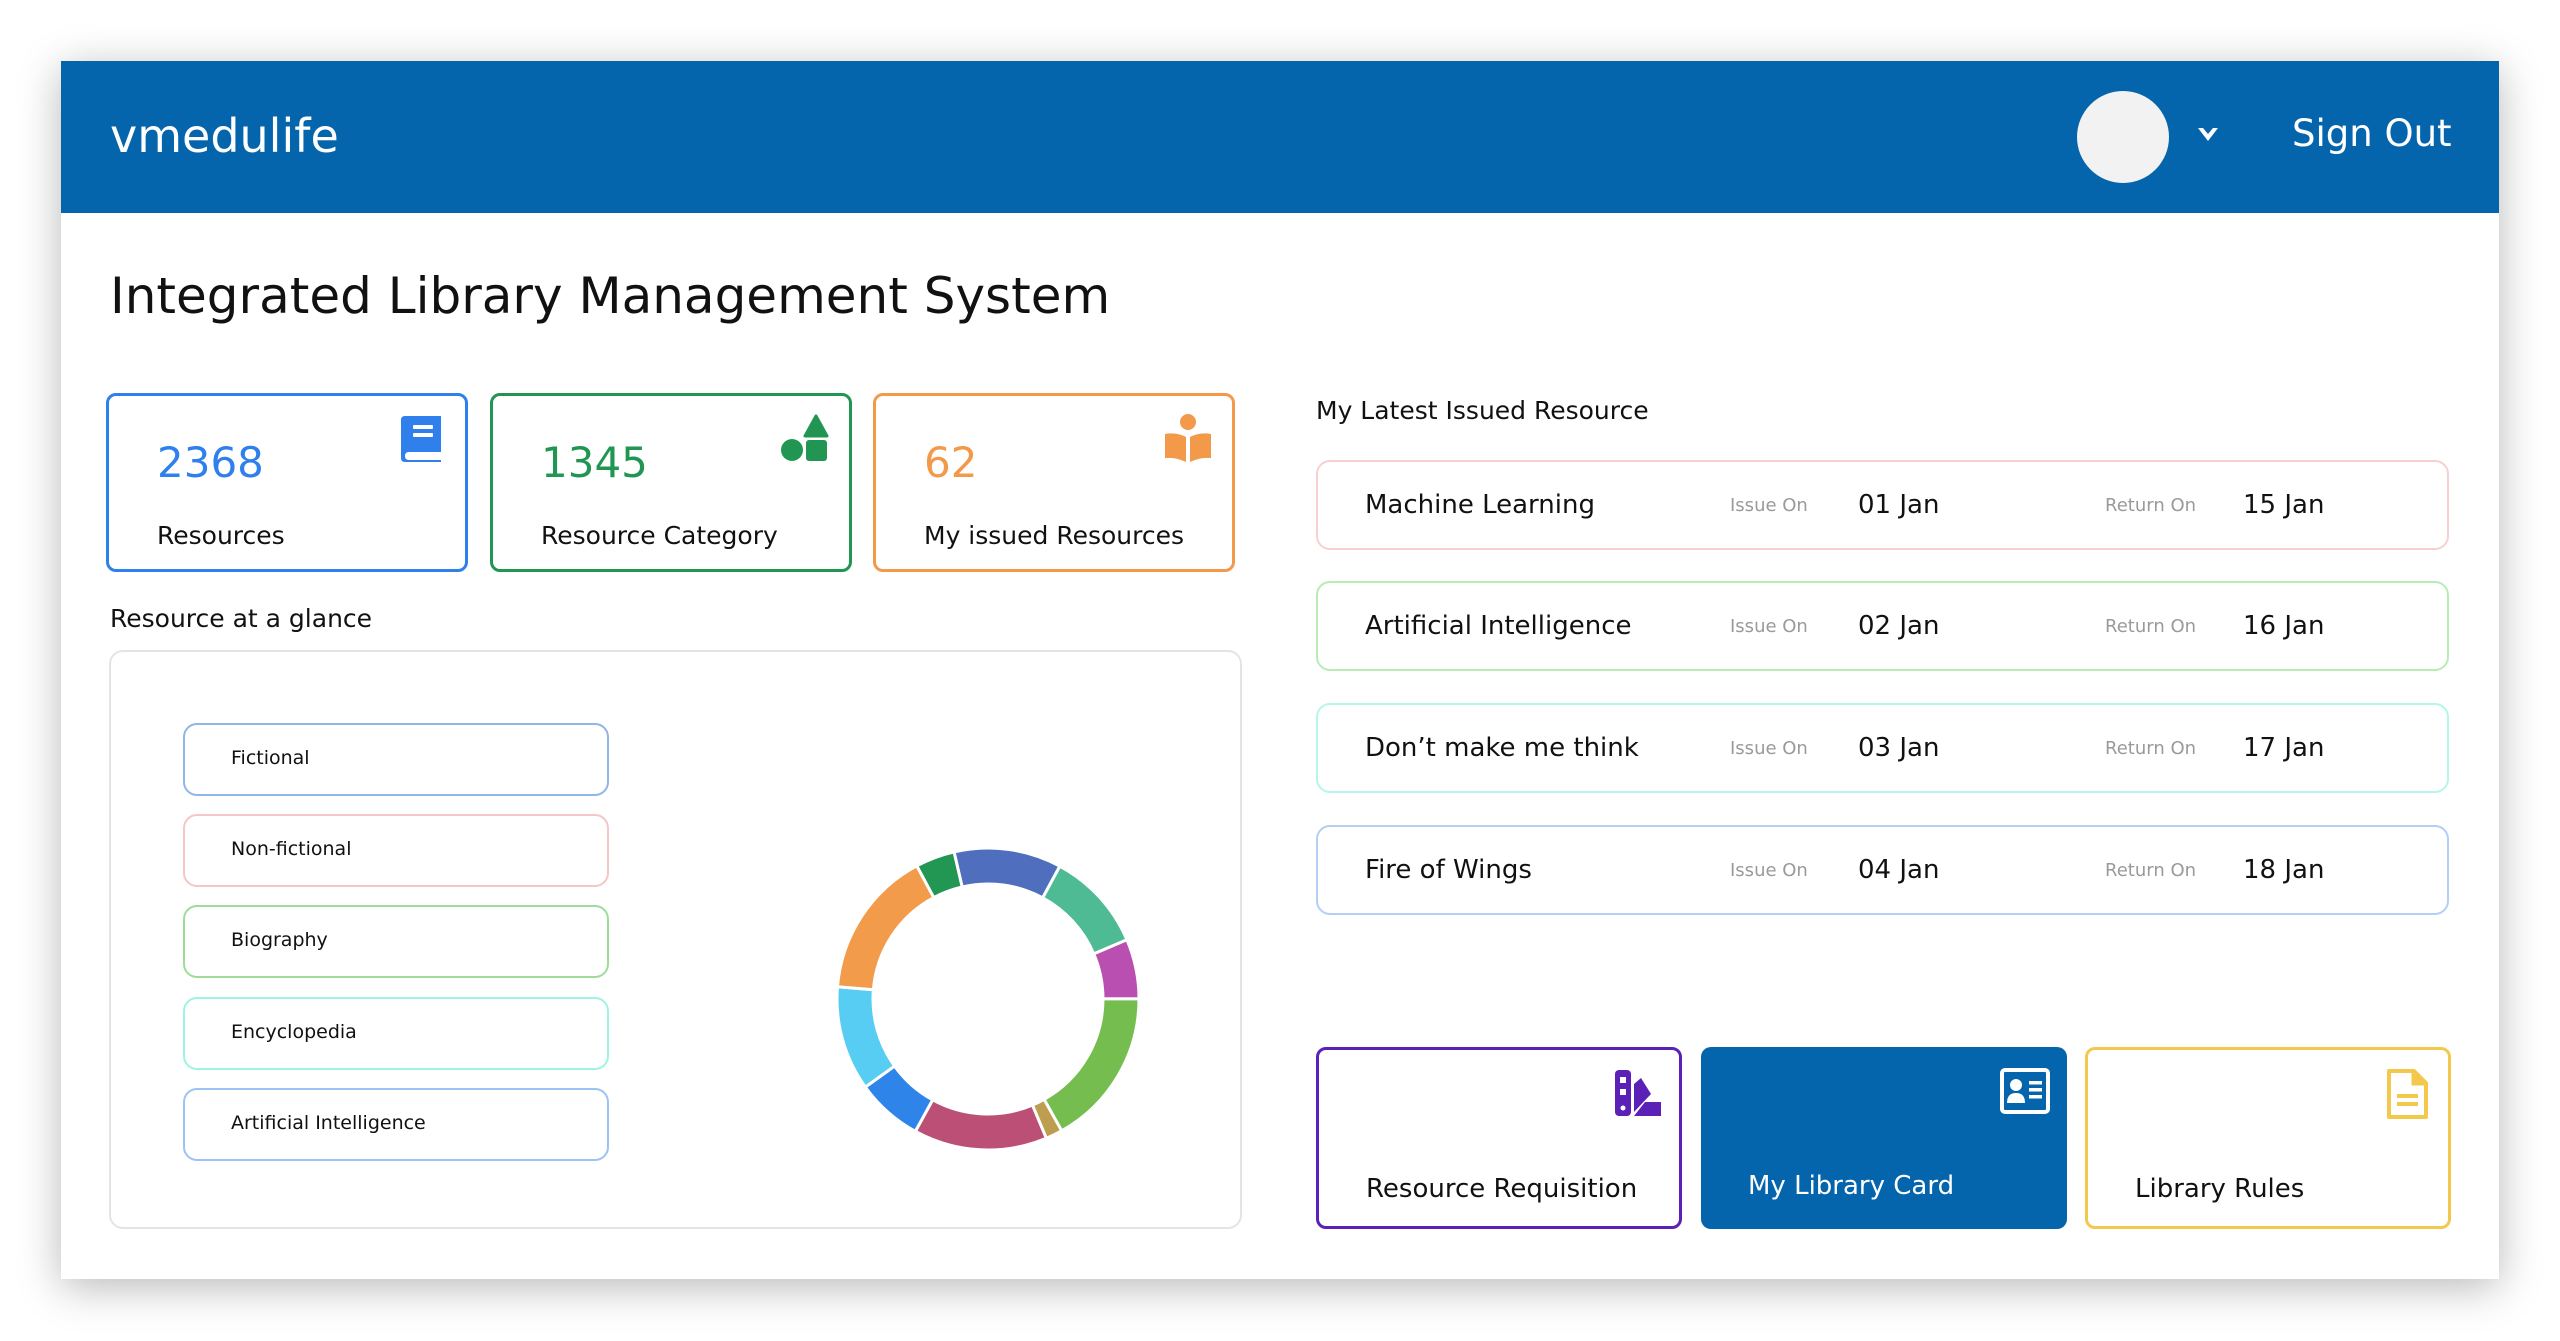 This screenshot has height=1341, width=2560. I want to click on stat-value: 1345, so click(594, 462).